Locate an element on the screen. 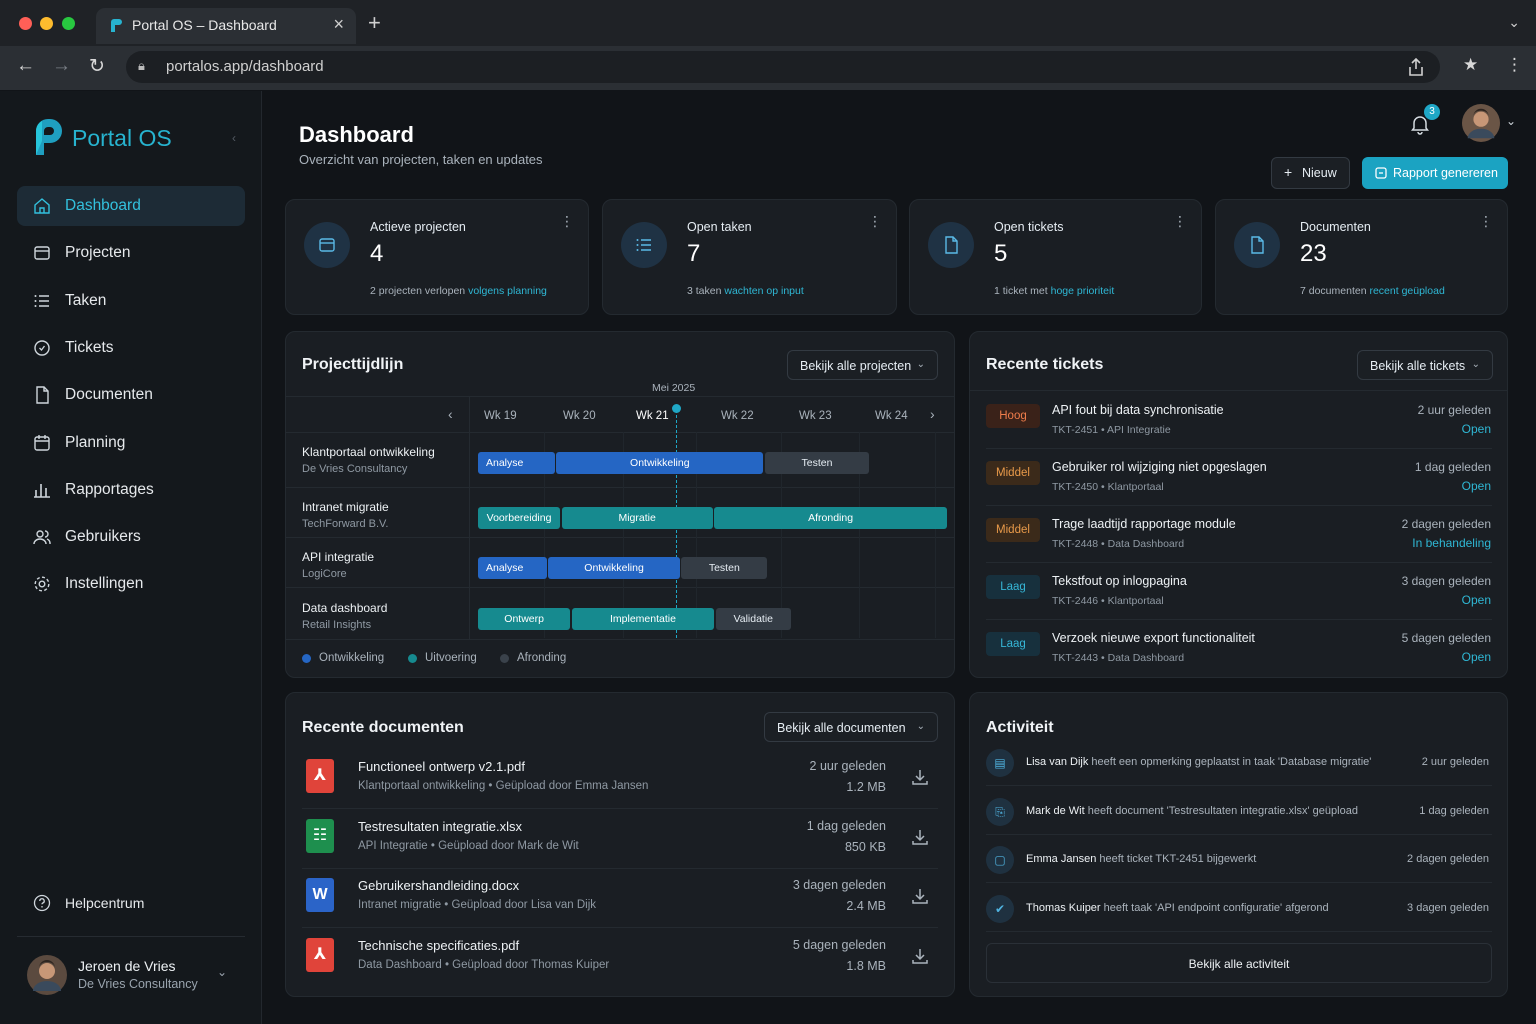  timeline-prev-icon: ‹ is located at coordinates (450, 414).